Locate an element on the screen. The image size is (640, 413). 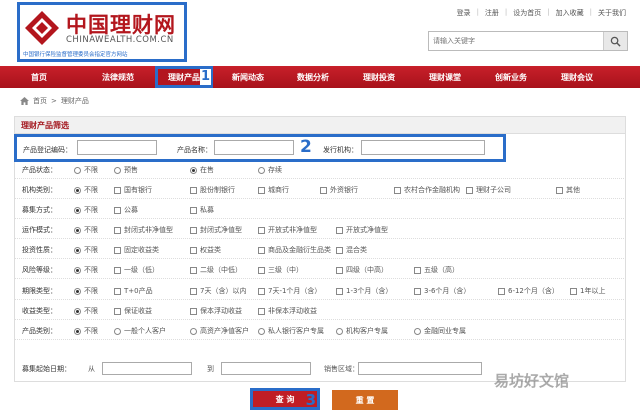
filter-option: 6-12个月（含） is located at coordinates (528, 291).